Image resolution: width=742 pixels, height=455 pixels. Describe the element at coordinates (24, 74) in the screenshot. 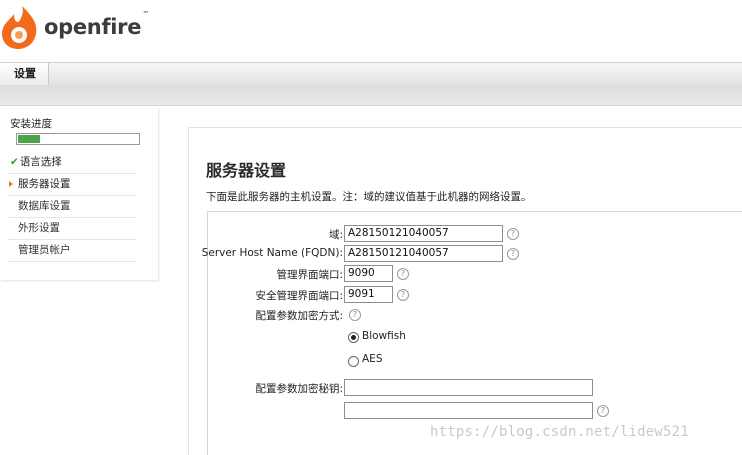

I see `tab-settings: 设置` at that location.